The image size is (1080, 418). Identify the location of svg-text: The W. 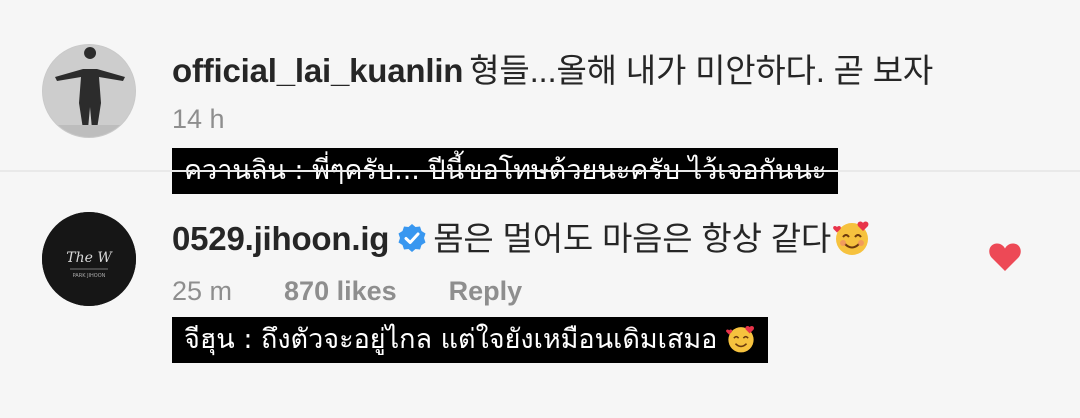
(89, 258).